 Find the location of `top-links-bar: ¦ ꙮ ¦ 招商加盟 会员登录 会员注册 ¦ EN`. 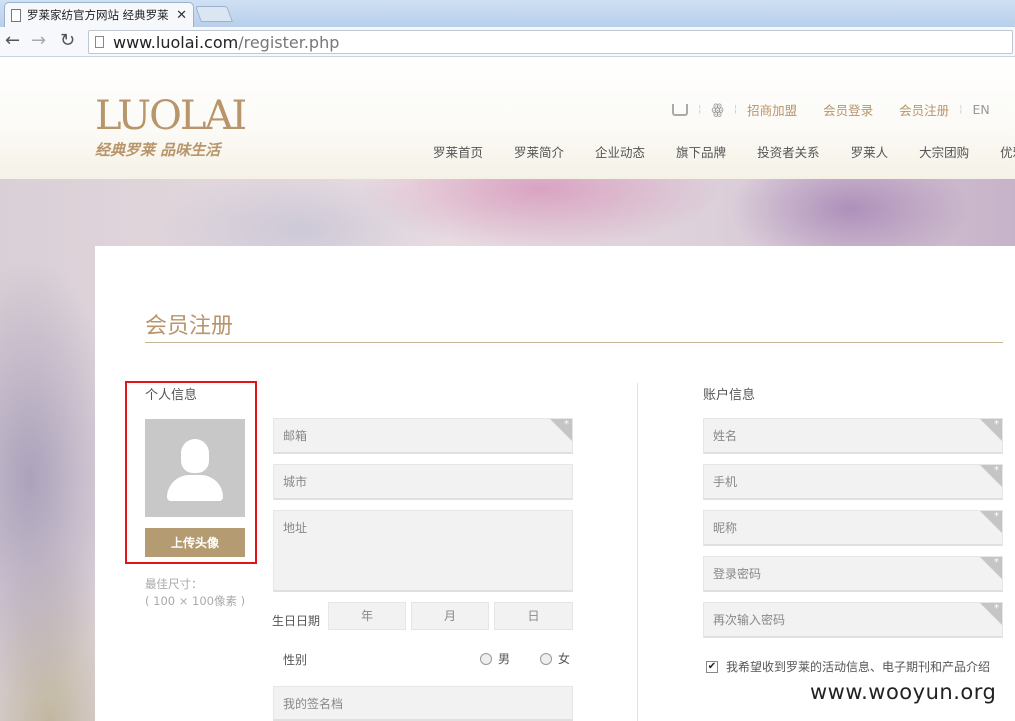

top-links-bar: ¦ ꙮ ¦ 招商加盟 会员登录 会员注册 ¦ EN is located at coordinates (831, 109).